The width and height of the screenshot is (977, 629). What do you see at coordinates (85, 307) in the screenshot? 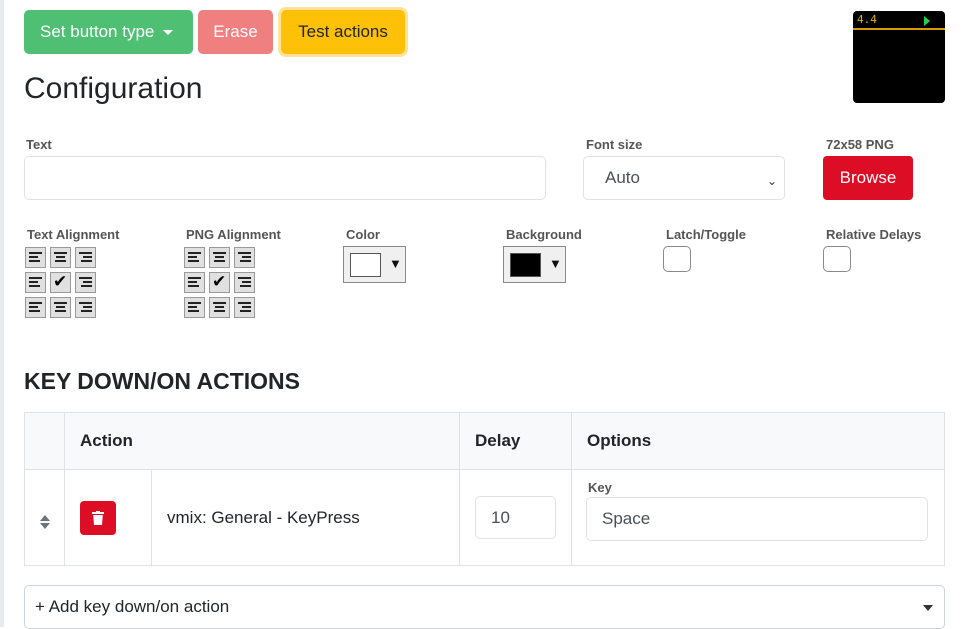
I see `align-bottom-right` at bounding box center [85, 307].